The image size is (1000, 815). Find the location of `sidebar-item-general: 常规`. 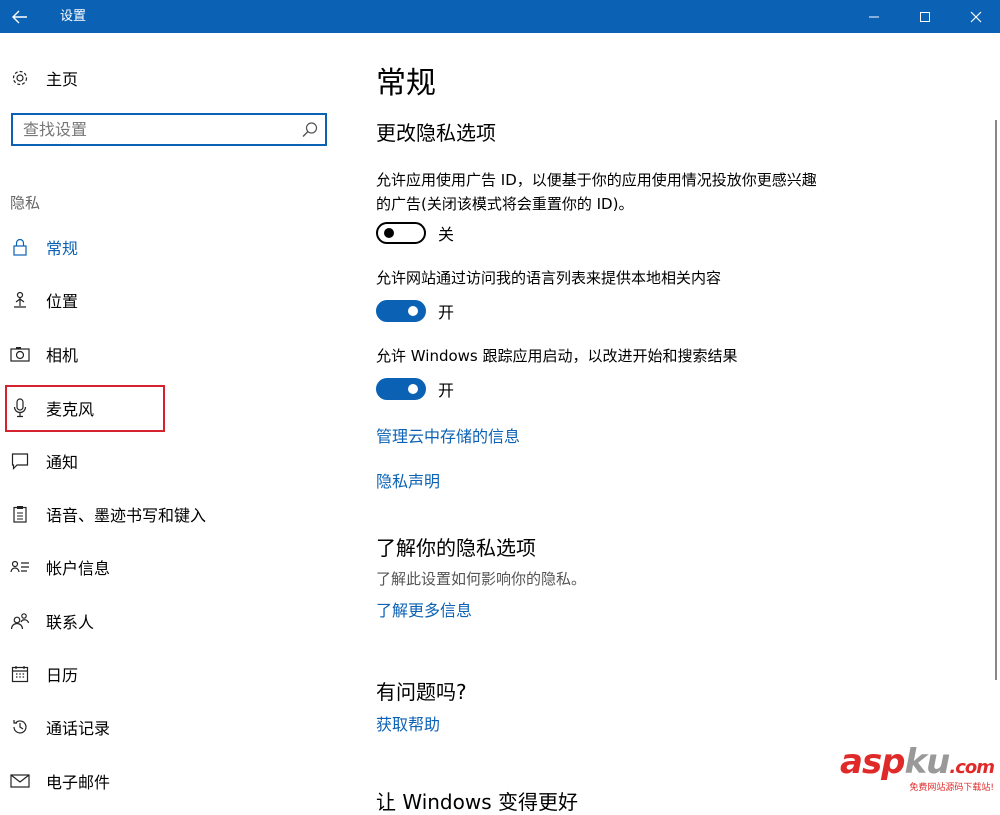

sidebar-item-general: 常规 is located at coordinates (44, 247).